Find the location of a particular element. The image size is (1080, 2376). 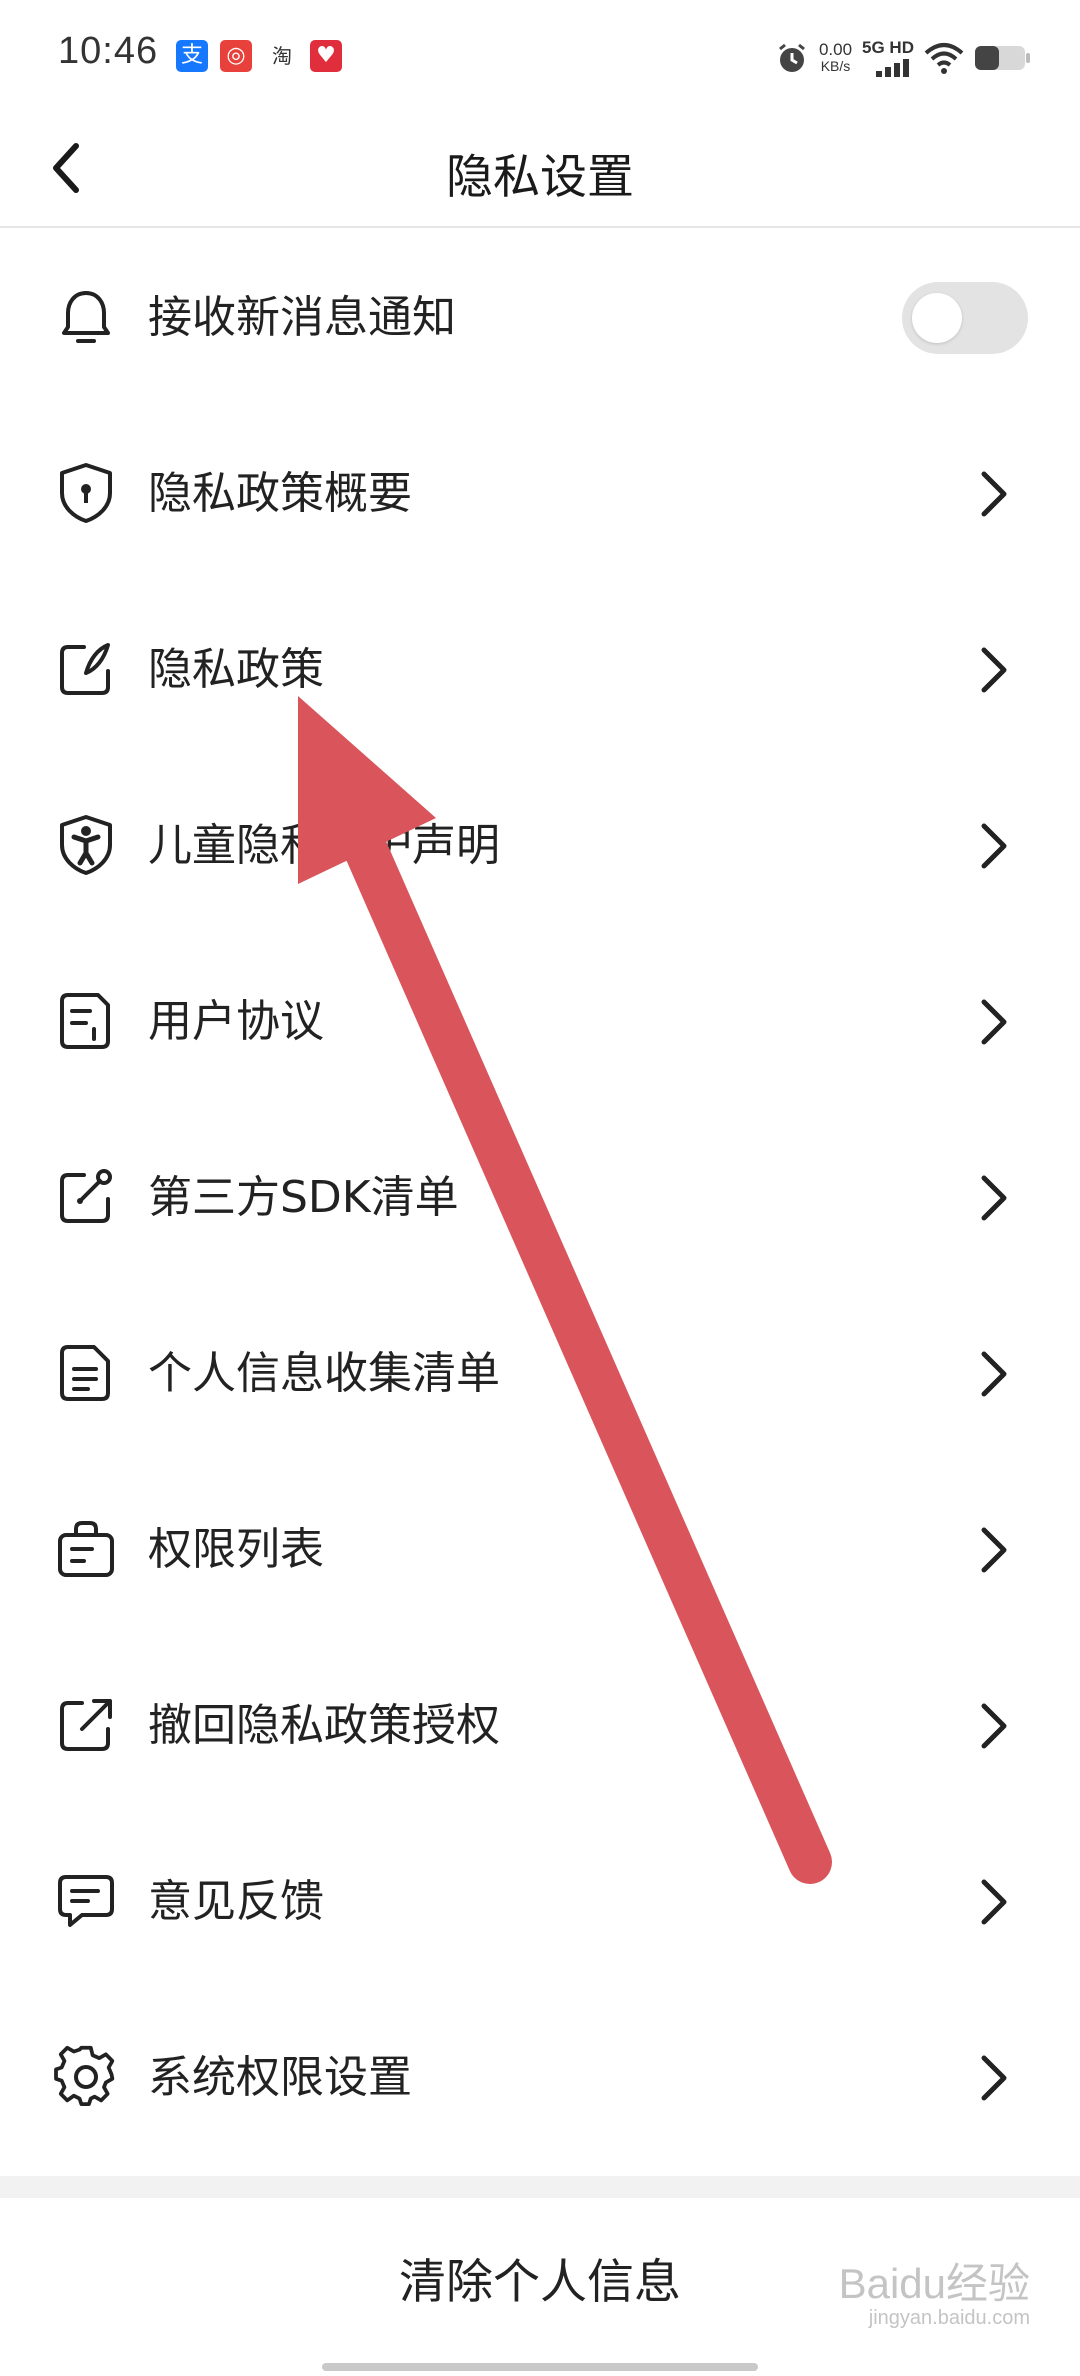

setting-row-privacy-policy: 隐私政策 is located at coordinates (540, 667).